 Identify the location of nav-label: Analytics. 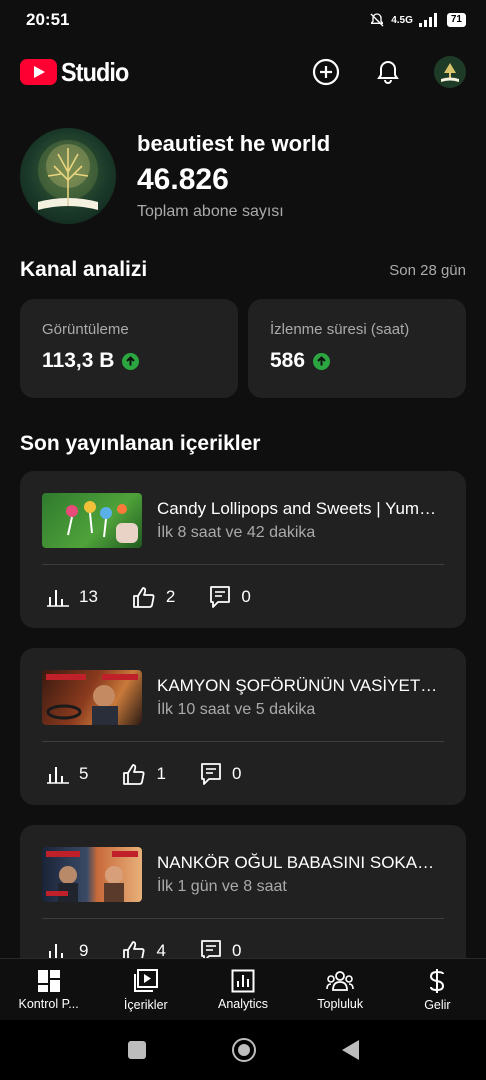
(243, 1003).